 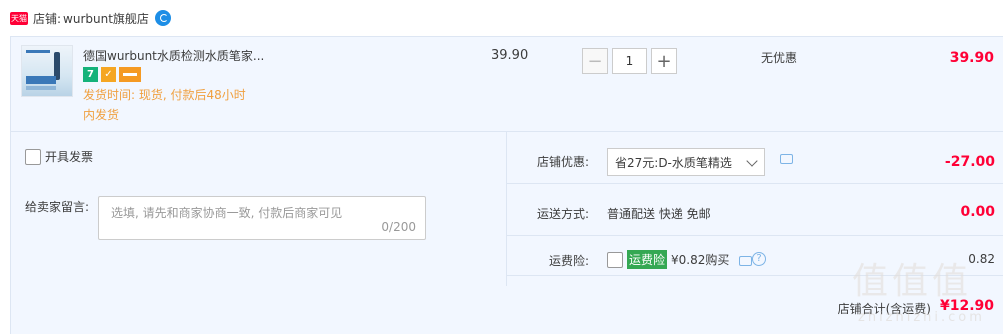 I want to click on credit-card-icon, so click(x=130, y=74).